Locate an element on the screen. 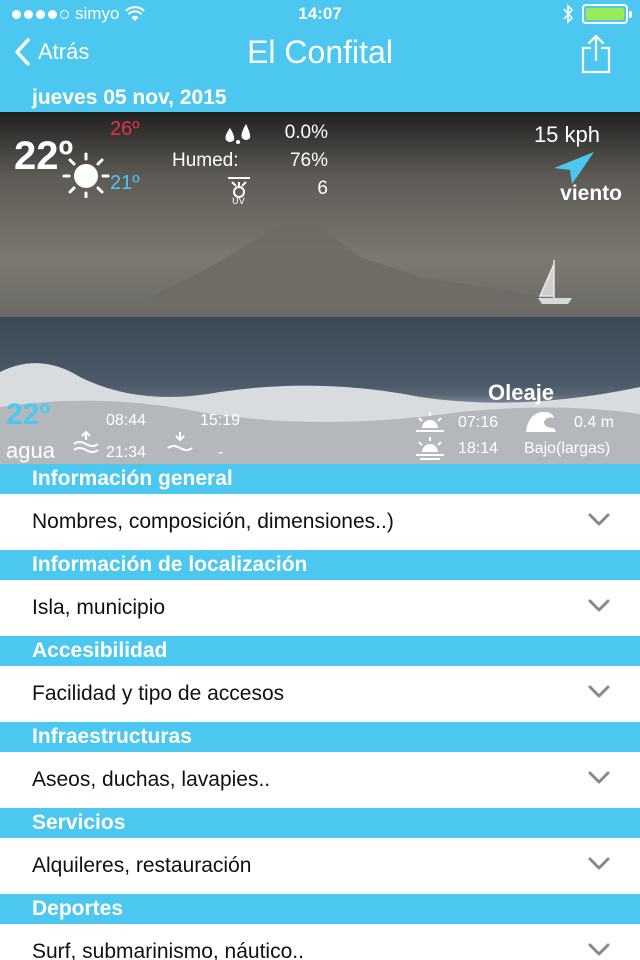 The image size is (640, 960). min-temperature: 21º is located at coordinates (125, 183).